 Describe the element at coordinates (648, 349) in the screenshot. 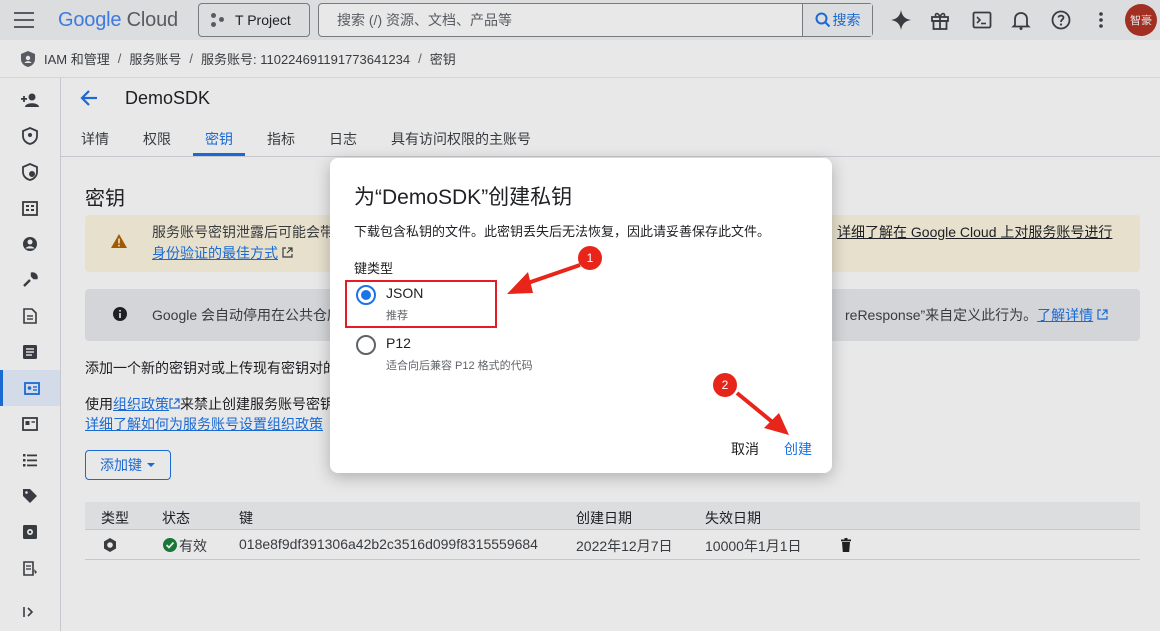

I see `annotation-arrows` at that location.